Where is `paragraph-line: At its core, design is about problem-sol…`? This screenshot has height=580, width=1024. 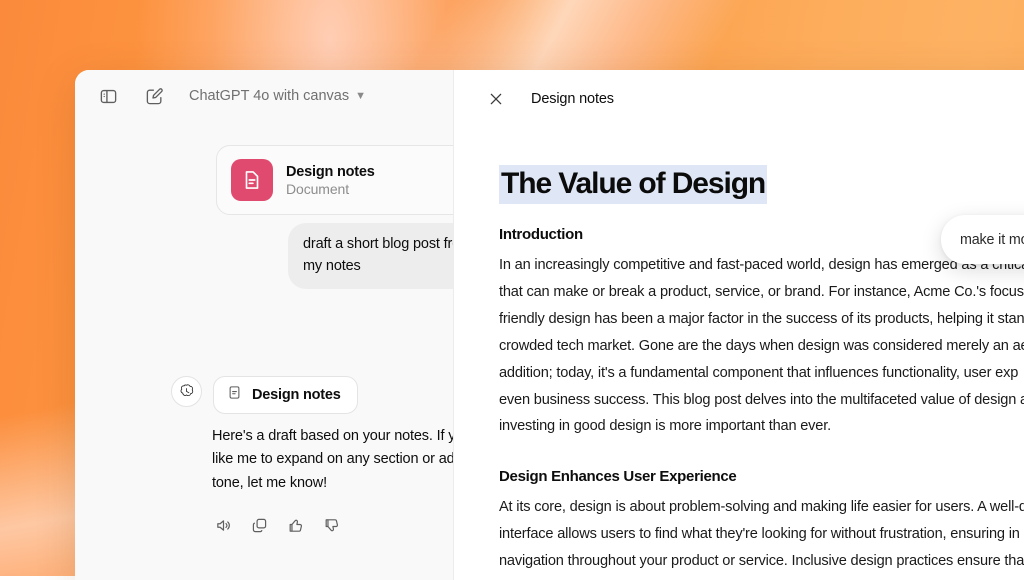 paragraph-line: At its core, design is about problem-sol… is located at coordinates (761, 507).